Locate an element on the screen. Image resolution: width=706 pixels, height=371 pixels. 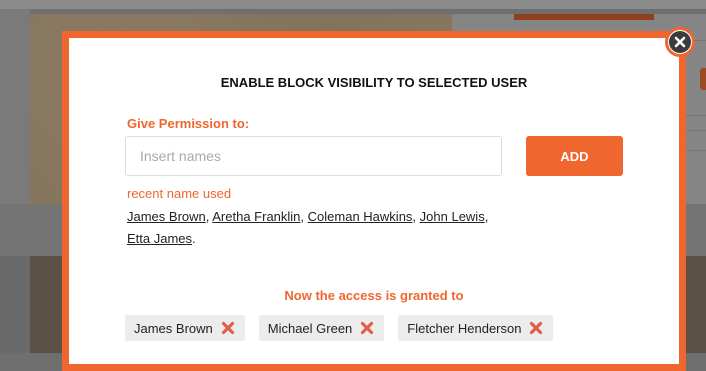
granted-user-tag: Michael Green is located at coordinates (321, 328).